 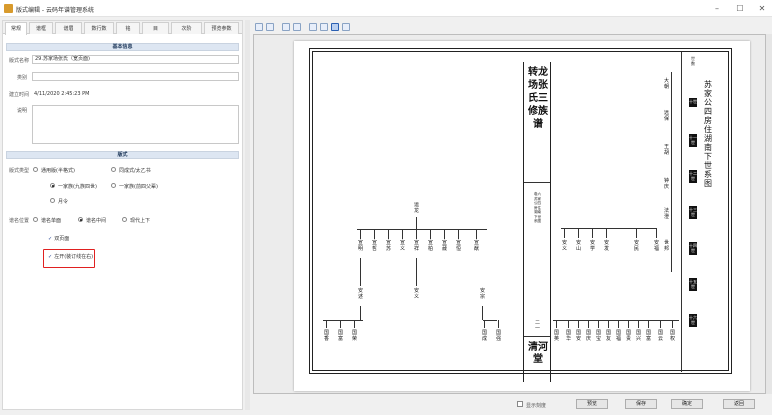 I want to click on radio-type-family-four, so click(x=113, y=185).